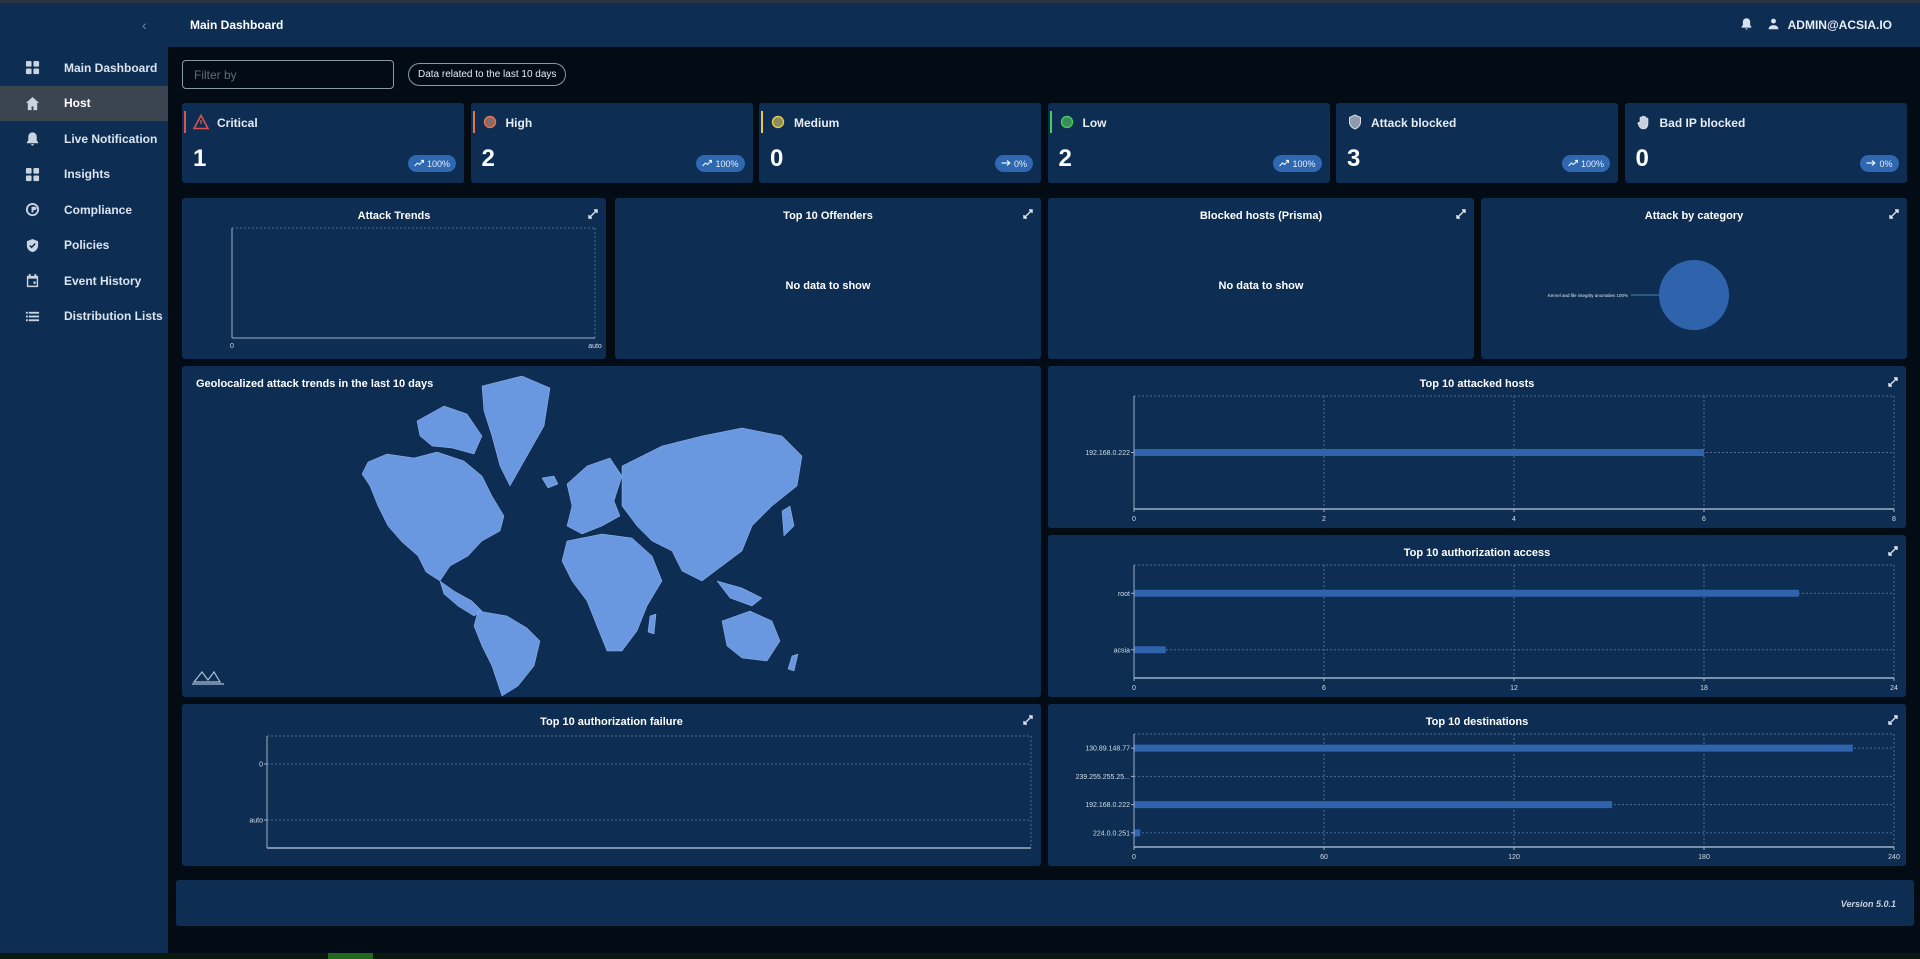 The image size is (1920, 959). I want to click on stat-card-high: High 2 100%, so click(611, 143).